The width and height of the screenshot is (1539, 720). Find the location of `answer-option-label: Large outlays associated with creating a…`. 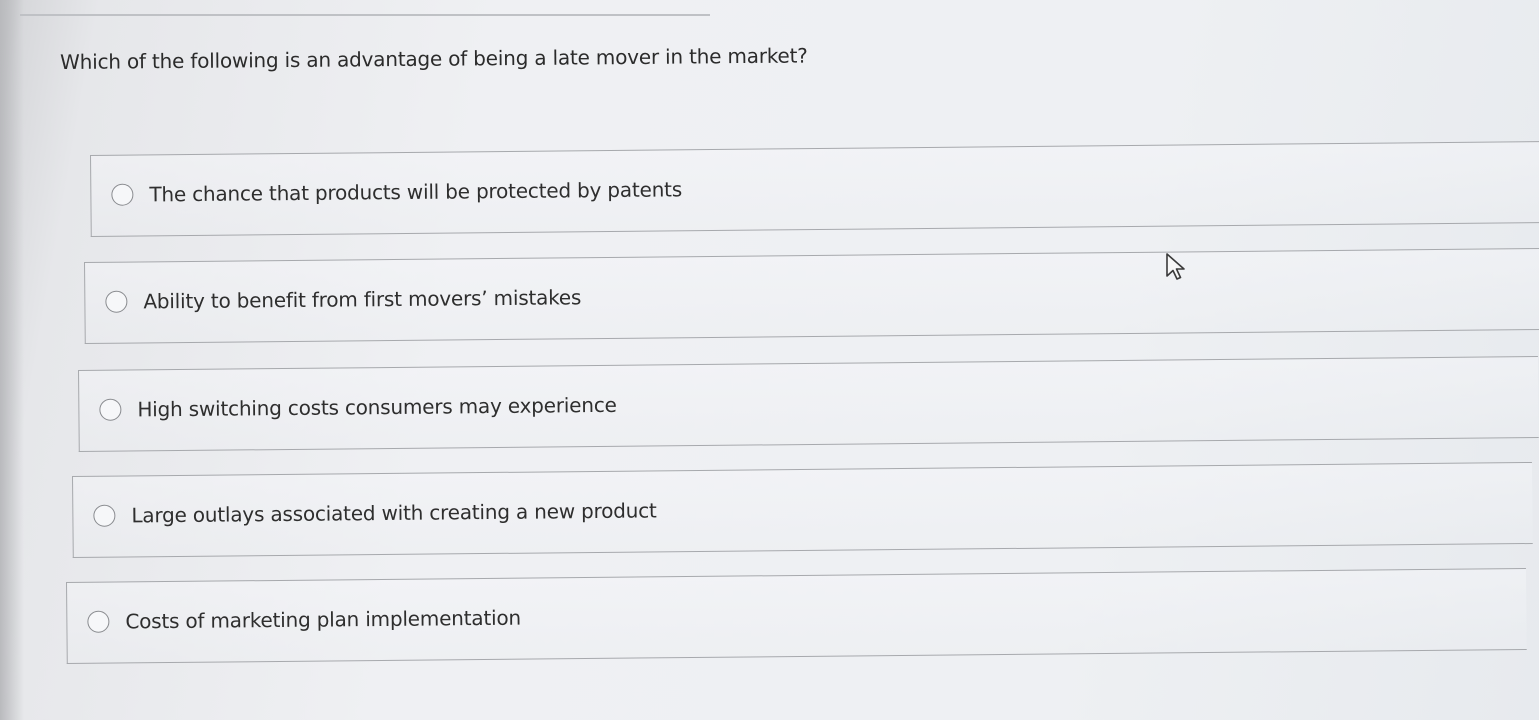

answer-option-label: Large outlays associated with creating a… is located at coordinates (394, 513).